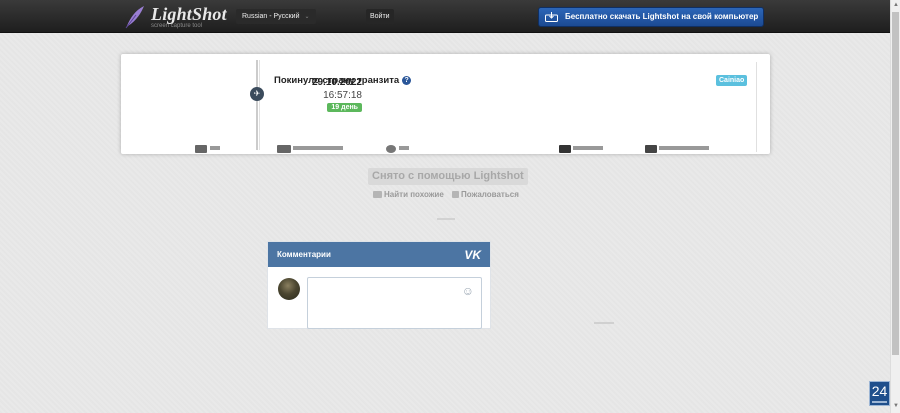 The width and height of the screenshot is (900, 413). What do you see at coordinates (380, 16) in the screenshot?
I see `login-button: Войти` at bounding box center [380, 16].